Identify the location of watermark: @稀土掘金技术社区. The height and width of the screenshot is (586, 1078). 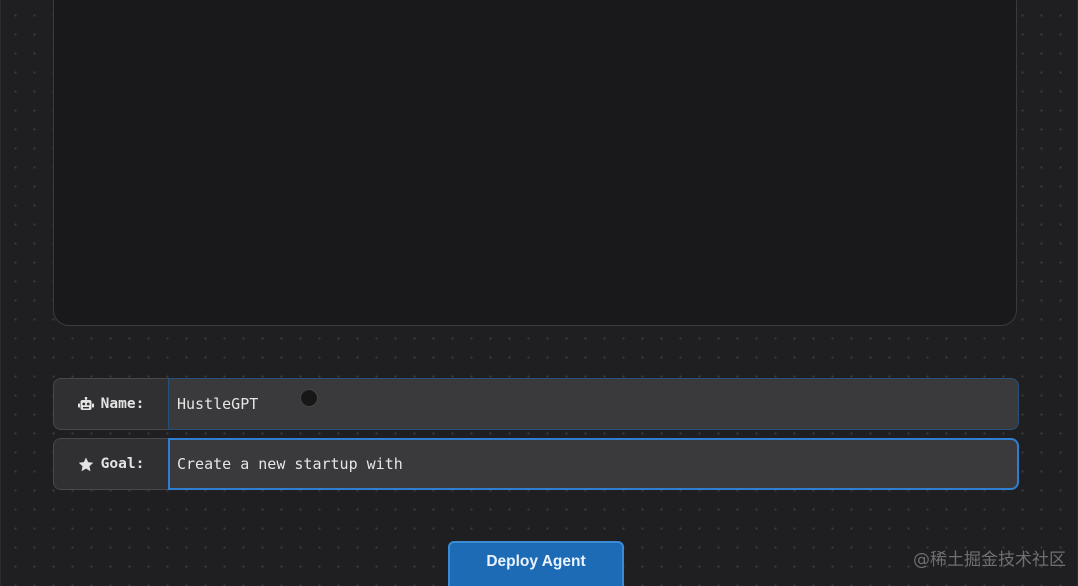
(989, 560).